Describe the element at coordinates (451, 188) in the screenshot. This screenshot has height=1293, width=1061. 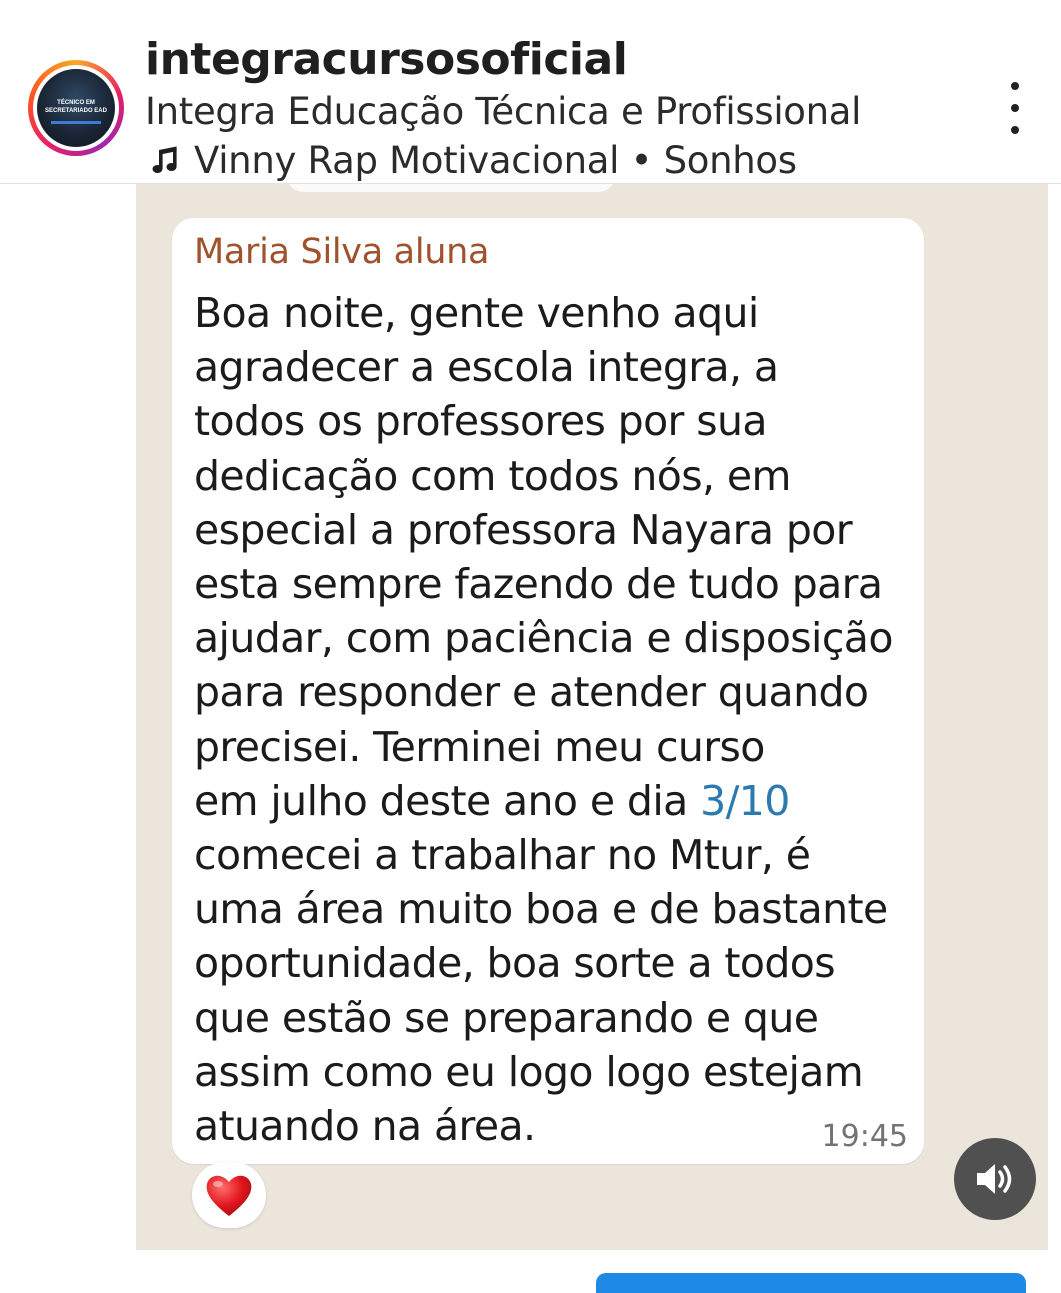
I see `previous-message-edge` at that location.